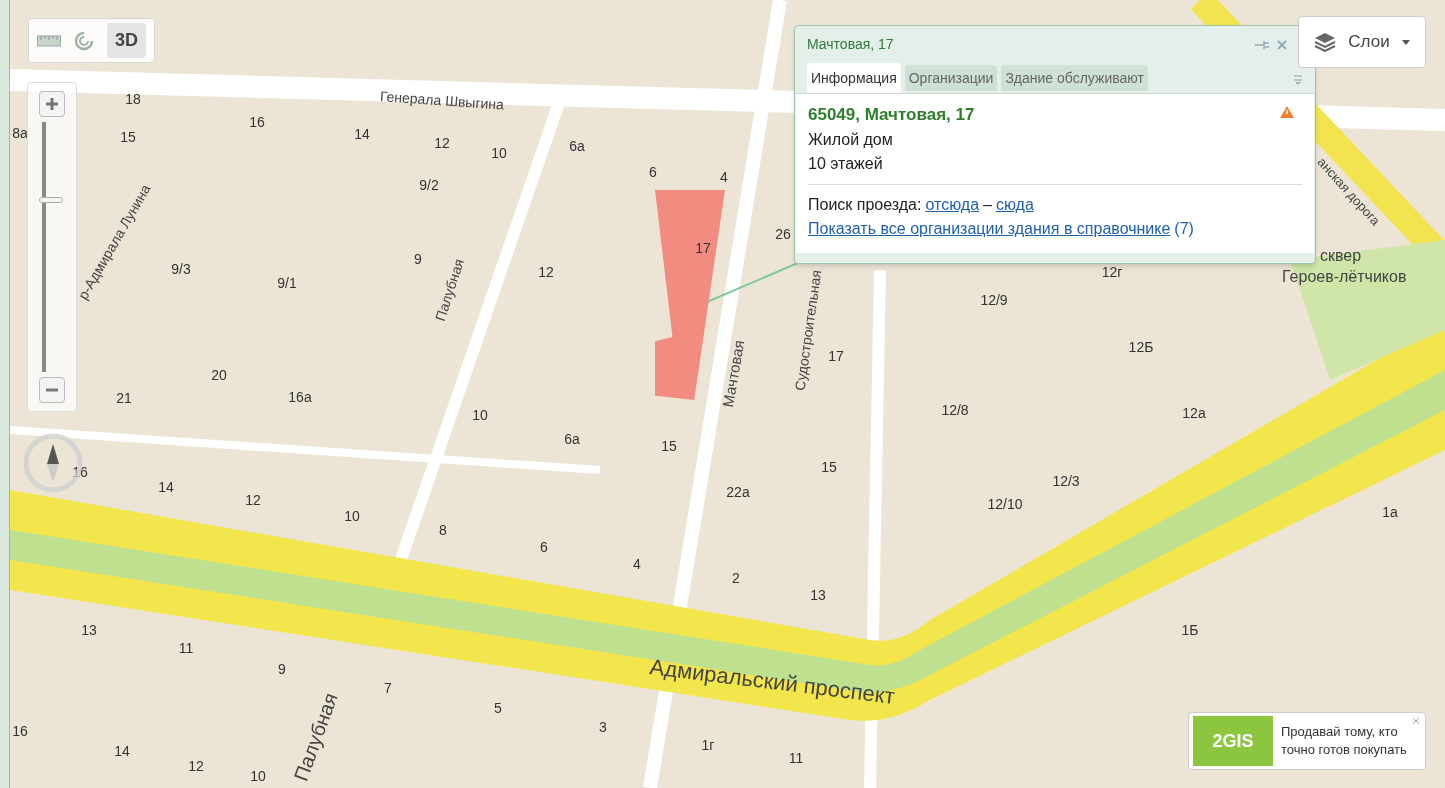  Describe the element at coordinates (300, 397) in the screenshot. I see `building-number: 16а` at that location.